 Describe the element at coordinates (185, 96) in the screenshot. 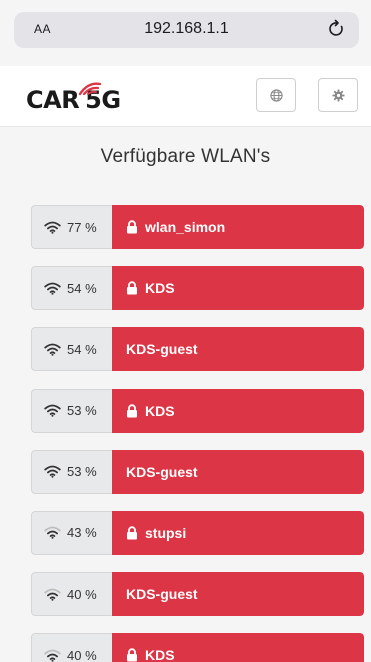

I see `app-header: CAR 5G` at that location.